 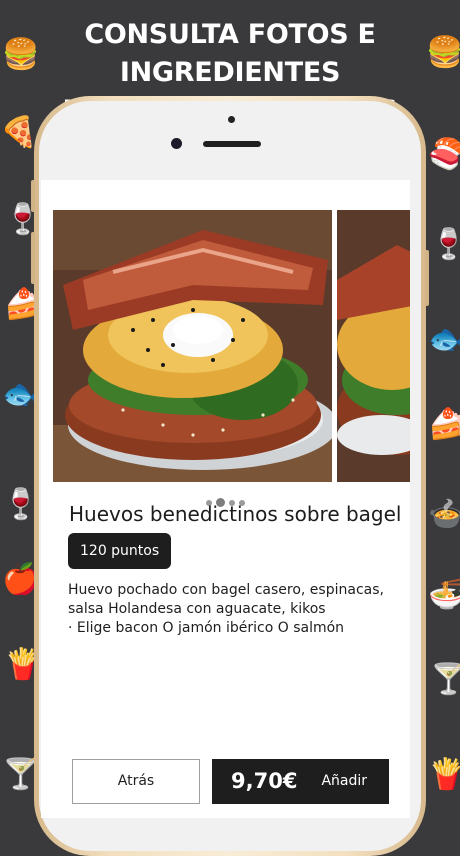 What do you see at coordinates (444, 339) in the screenshot?
I see `fish-icon: 🐟` at bounding box center [444, 339].